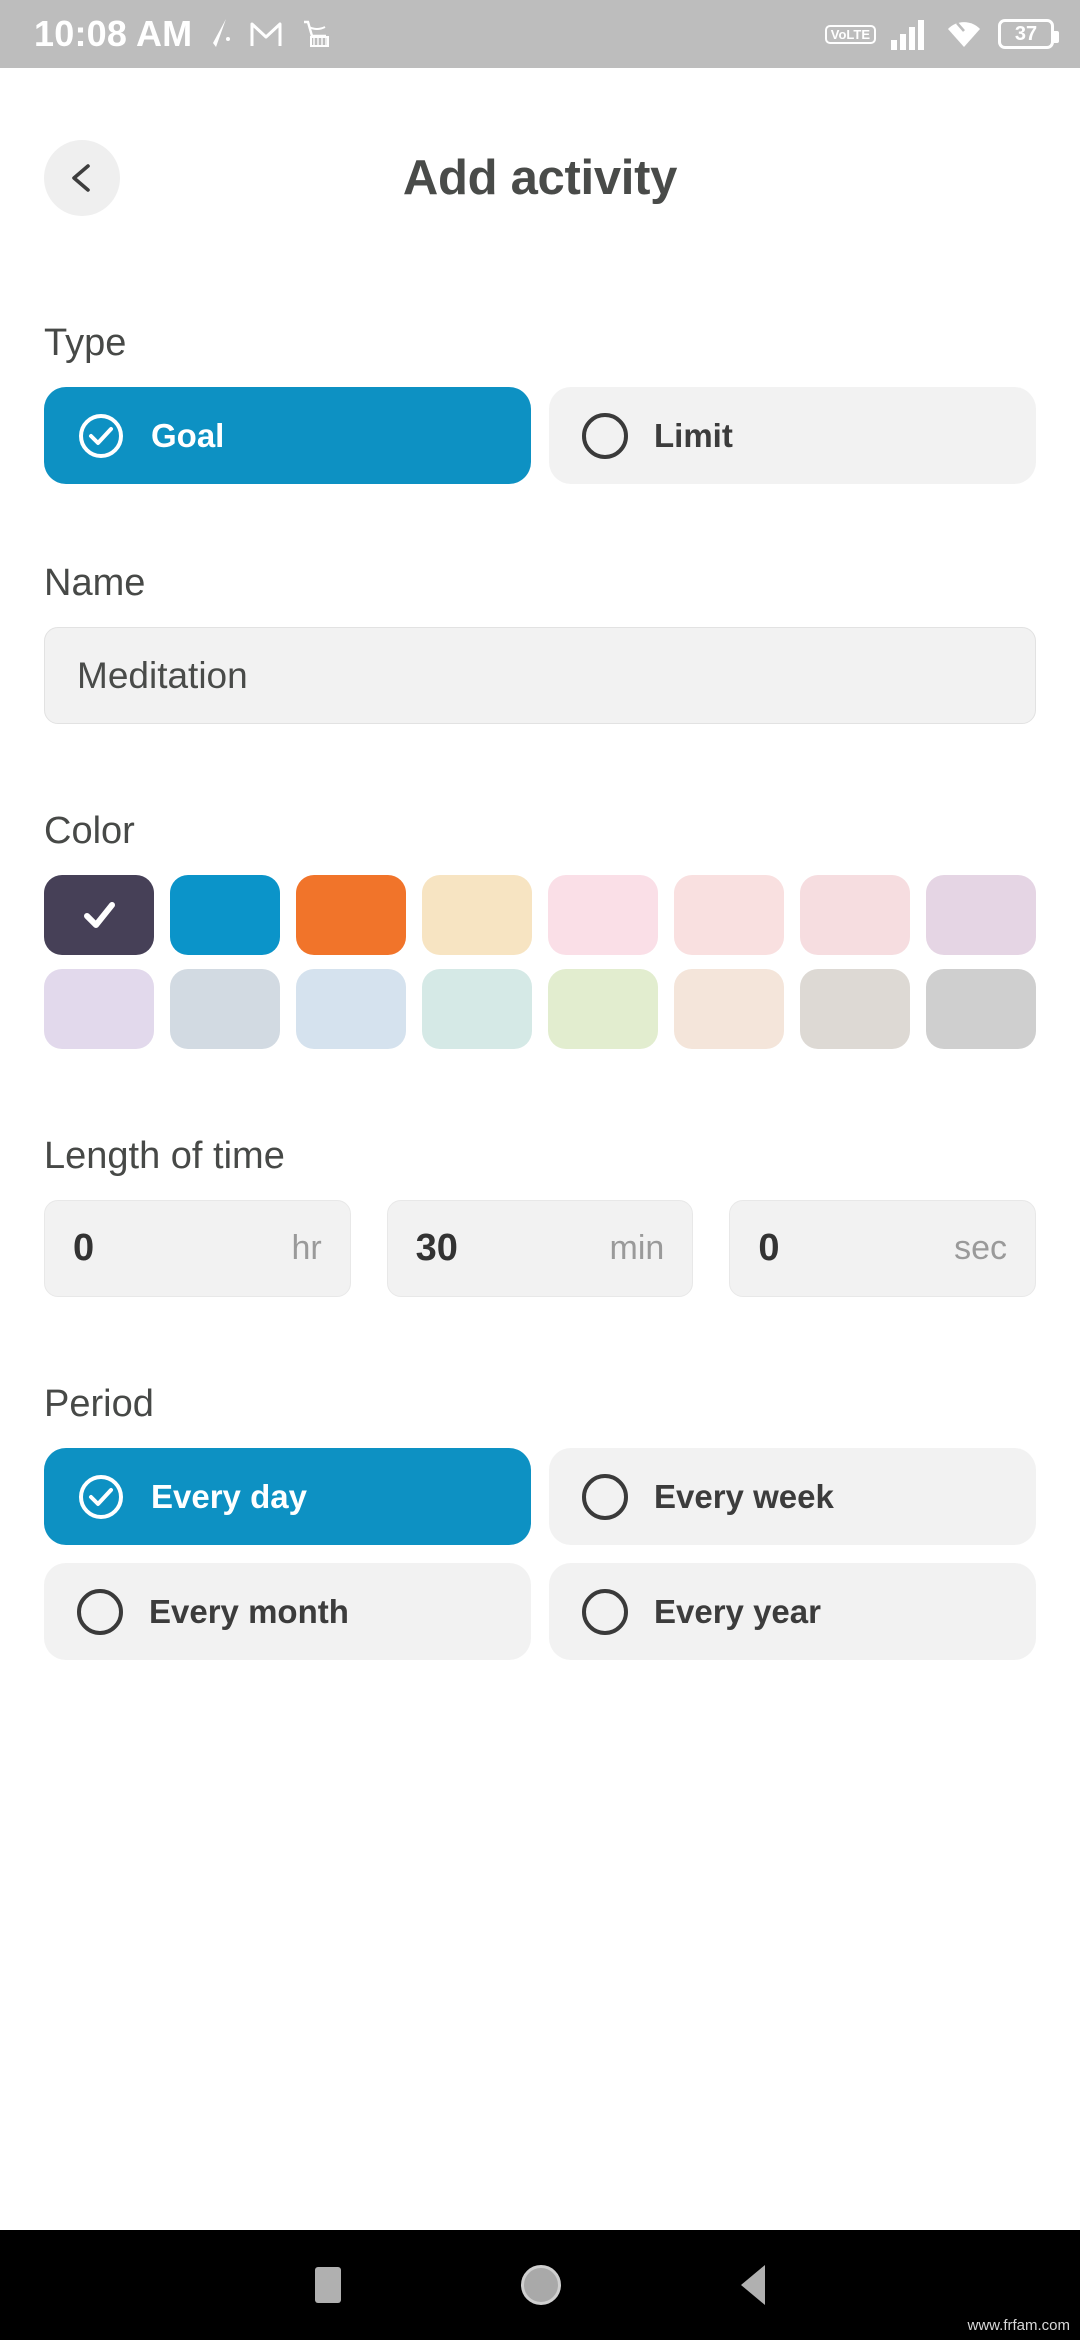 The height and width of the screenshot is (2340, 1080). Describe the element at coordinates (188, 435) in the screenshot. I see `type-option-goal-label: Goal` at that location.